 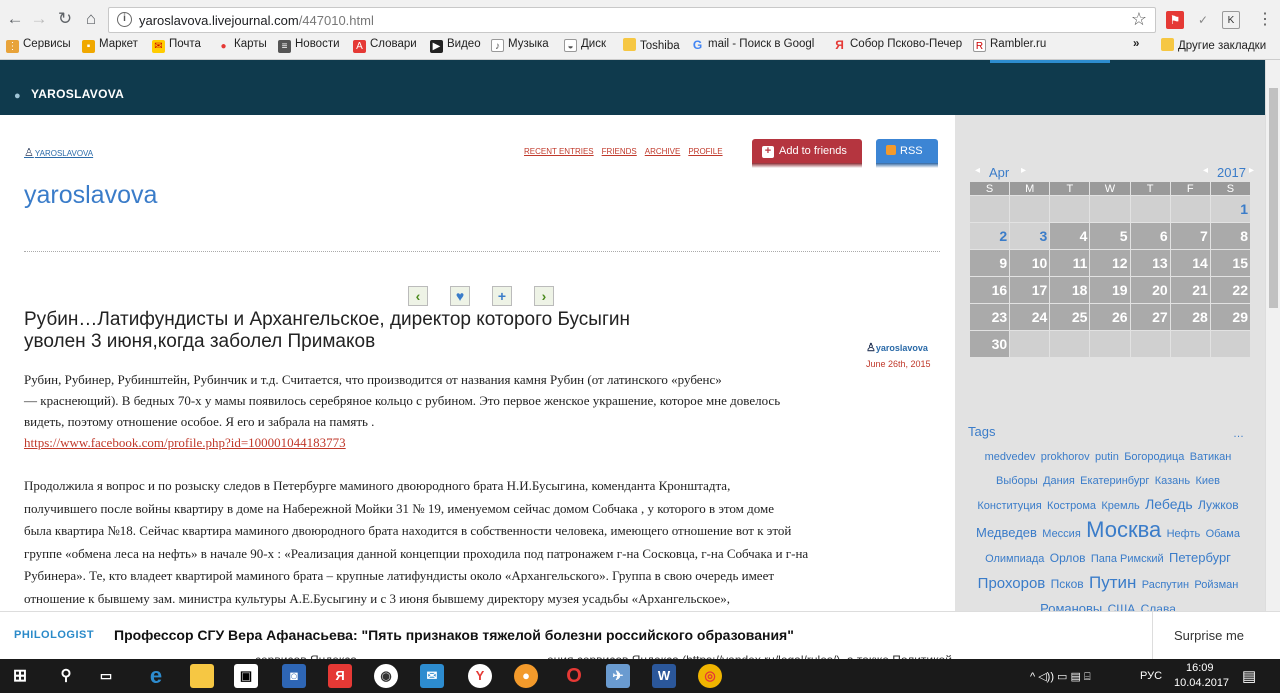 What do you see at coordinates (418, 296) in the screenshot?
I see `prev-entry-icon: ‹` at bounding box center [418, 296].